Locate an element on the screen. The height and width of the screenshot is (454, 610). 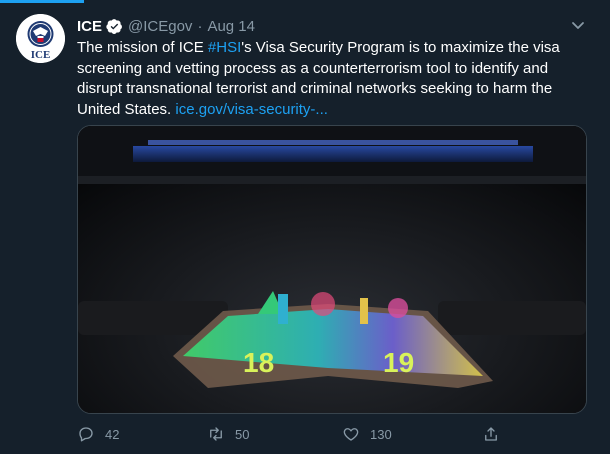
retweet-button: 50 is located at coordinates (228, 434).